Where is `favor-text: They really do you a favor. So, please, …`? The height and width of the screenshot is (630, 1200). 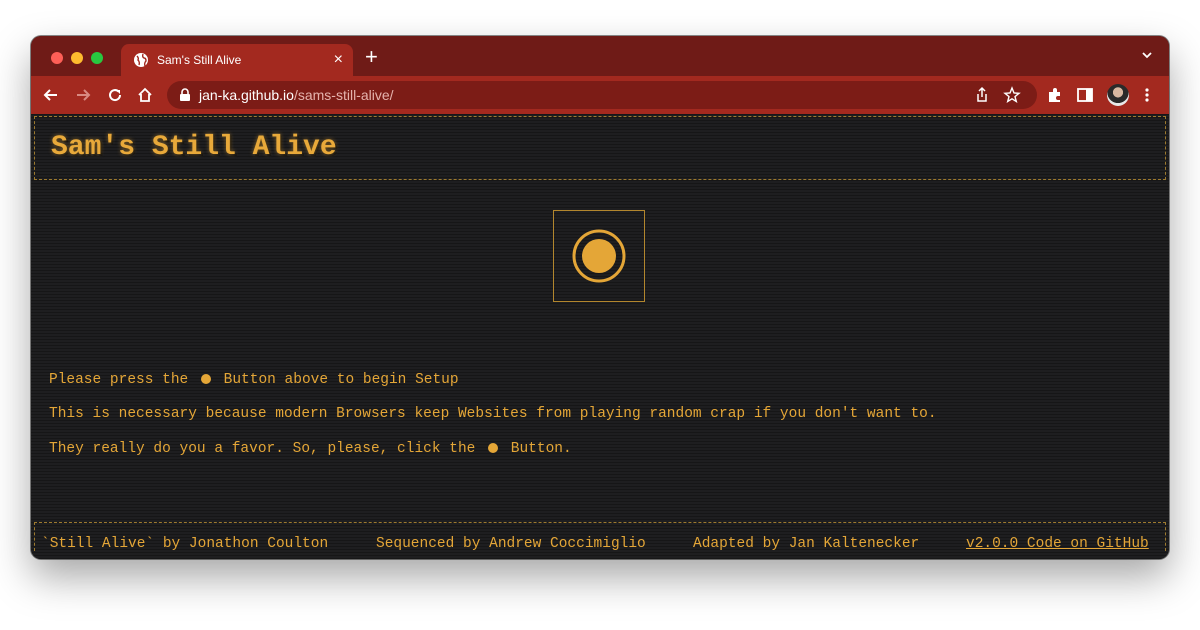
favor-text: They really do you a favor. So, please, … is located at coordinates (262, 449).